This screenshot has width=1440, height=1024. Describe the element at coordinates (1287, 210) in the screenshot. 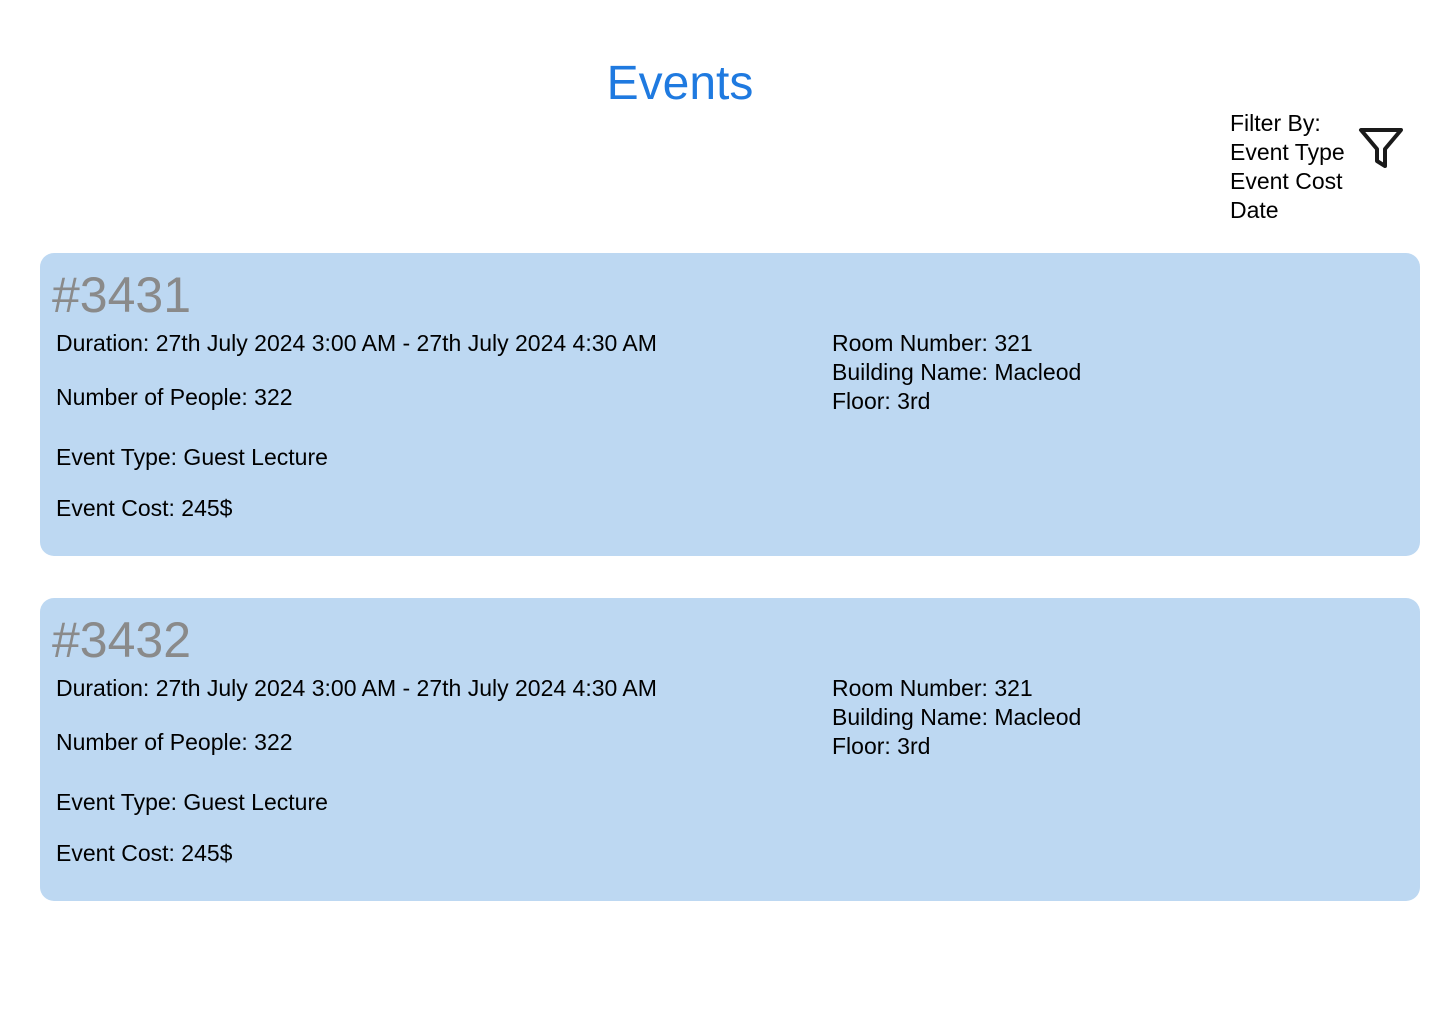

I see `filter-option-date: Date` at that location.